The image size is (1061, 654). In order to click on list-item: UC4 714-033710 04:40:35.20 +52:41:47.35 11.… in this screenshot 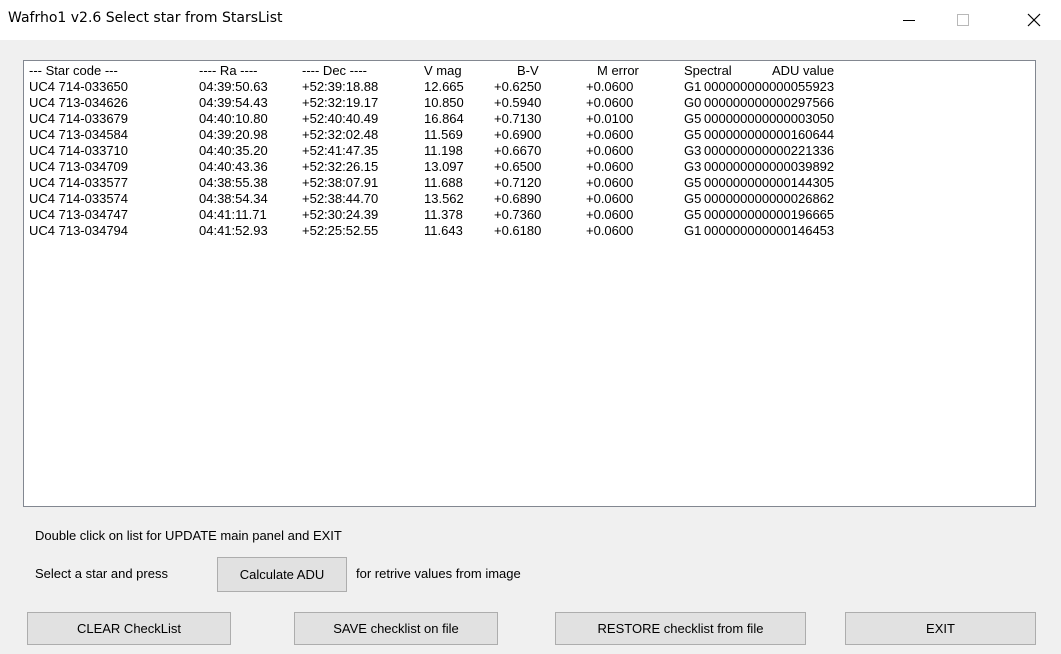, I will do `click(529, 151)`.